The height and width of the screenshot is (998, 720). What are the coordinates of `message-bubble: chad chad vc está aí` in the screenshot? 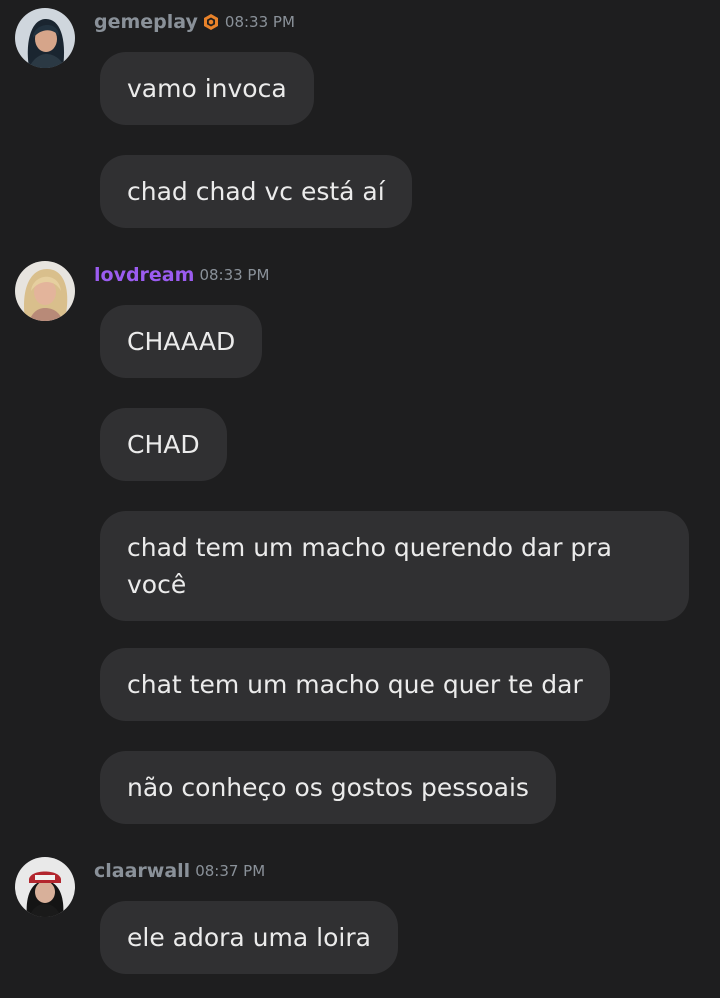 It's located at (256, 191).